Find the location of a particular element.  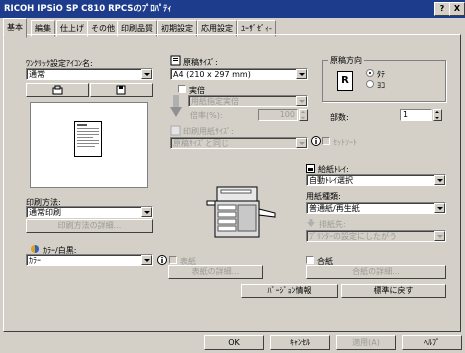

paper-size-label: 原稿ｻｲｽﾞ: is located at coordinates (200, 62).